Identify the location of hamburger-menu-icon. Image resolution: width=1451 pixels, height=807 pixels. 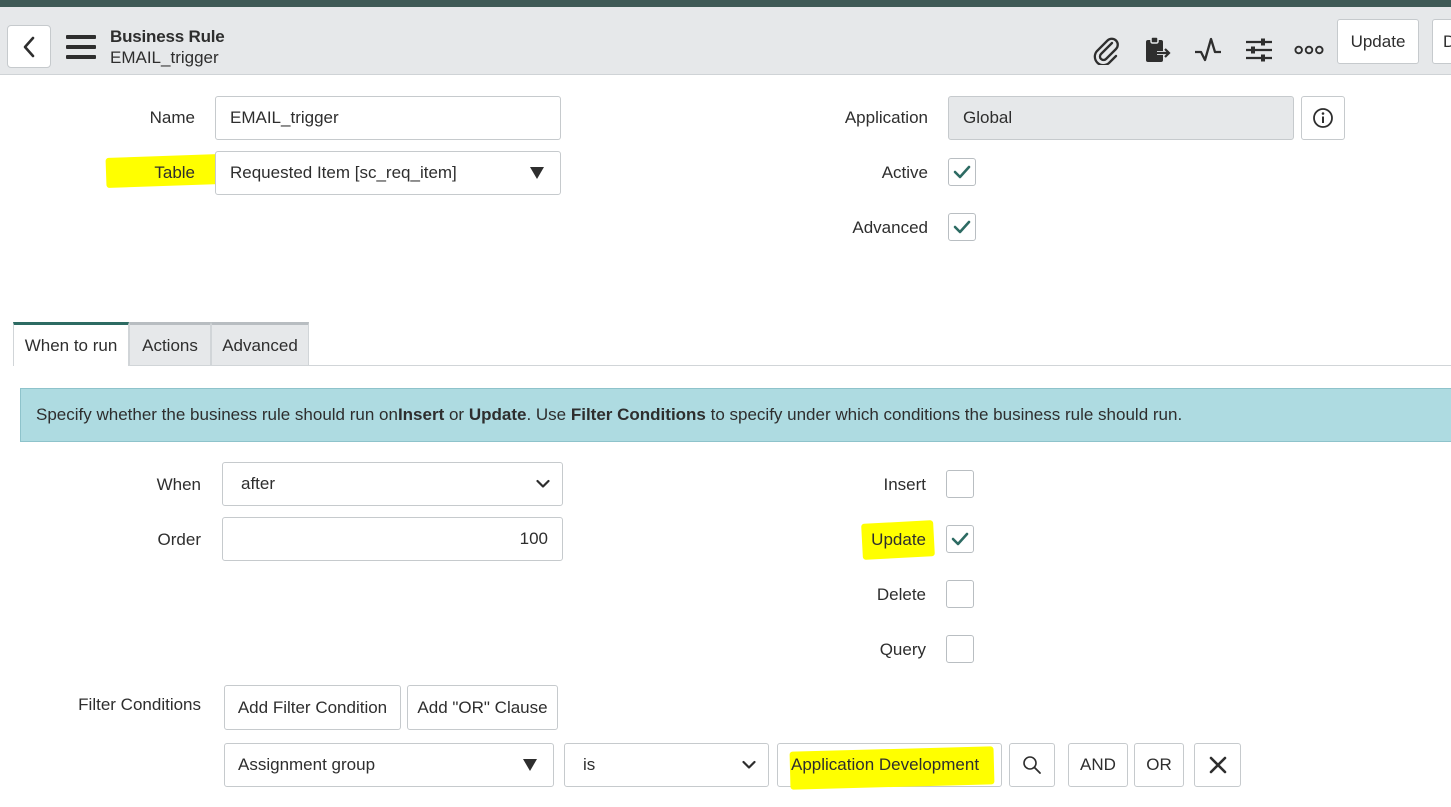
(81, 47).